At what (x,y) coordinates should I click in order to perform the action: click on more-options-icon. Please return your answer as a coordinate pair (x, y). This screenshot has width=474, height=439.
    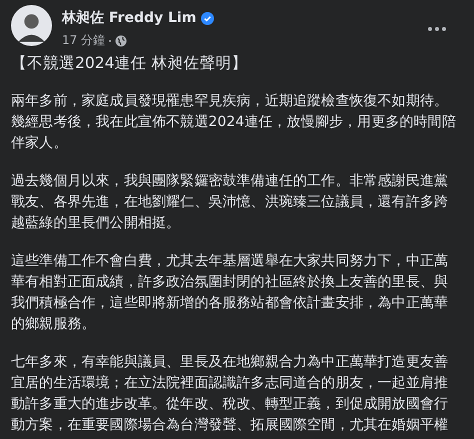
    Looking at the image, I should click on (437, 29).